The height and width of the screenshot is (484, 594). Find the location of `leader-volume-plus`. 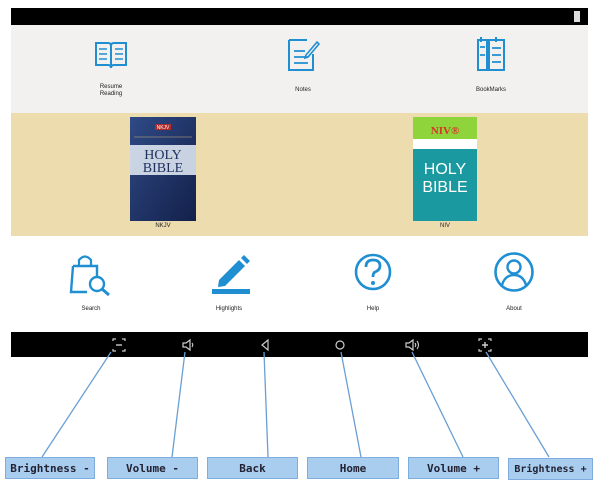

leader-volume-plus is located at coordinates (437, 404).